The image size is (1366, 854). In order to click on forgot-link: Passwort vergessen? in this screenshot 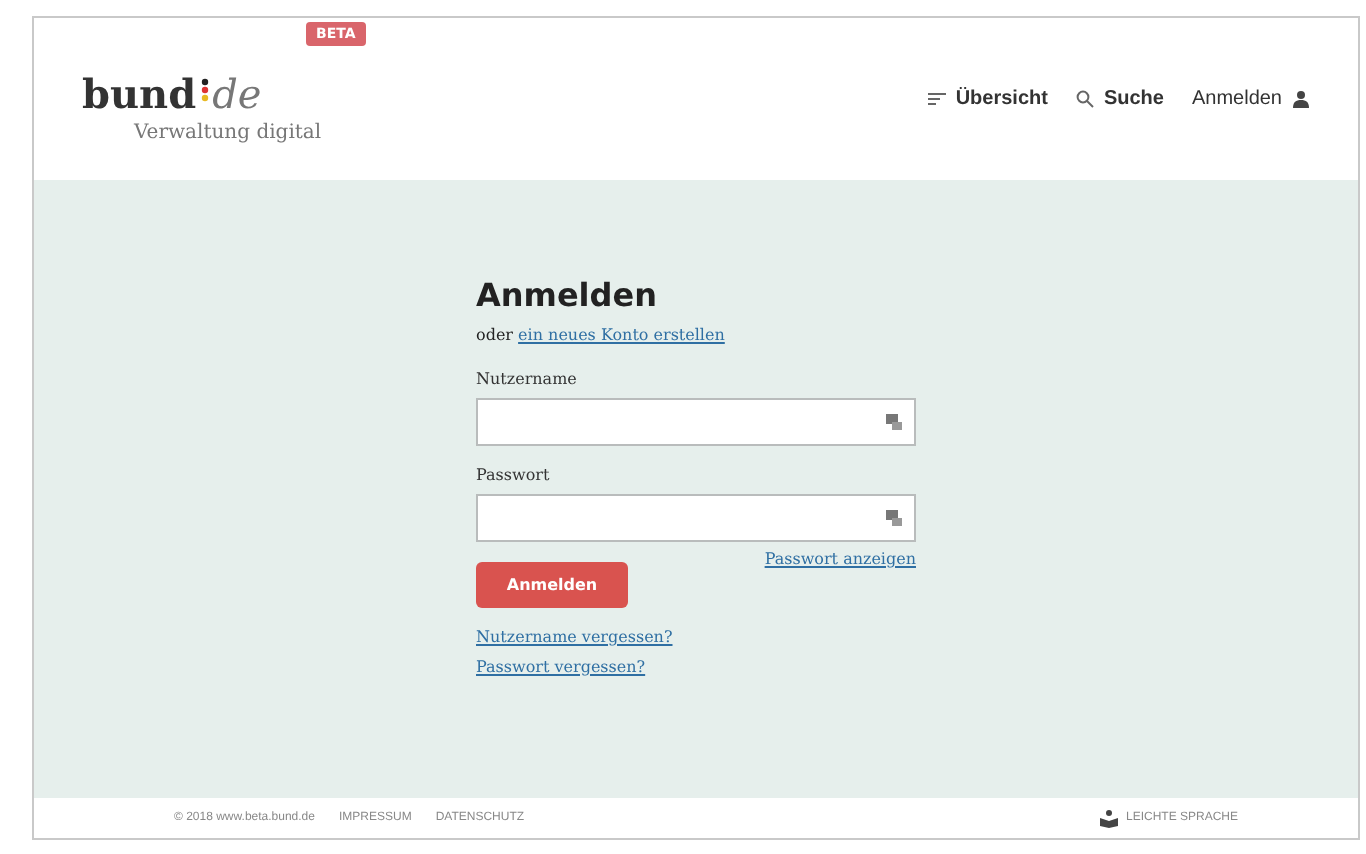, I will do `click(696, 667)`.